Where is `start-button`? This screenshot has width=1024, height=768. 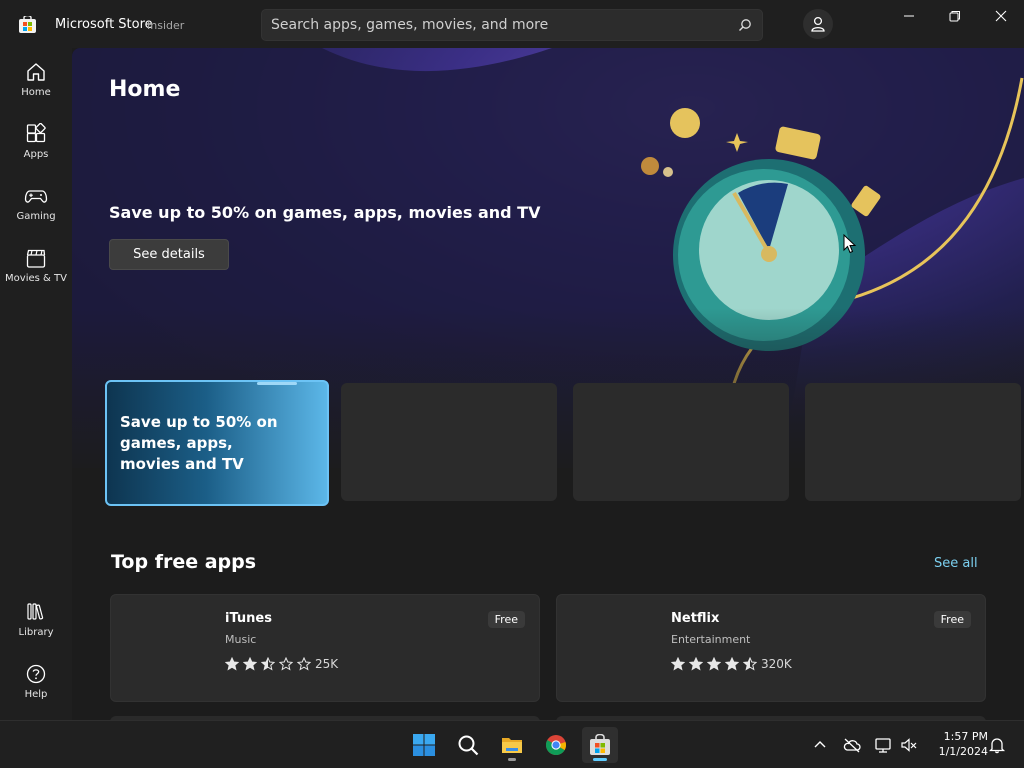 start-button is located at coordinates (424, 745).